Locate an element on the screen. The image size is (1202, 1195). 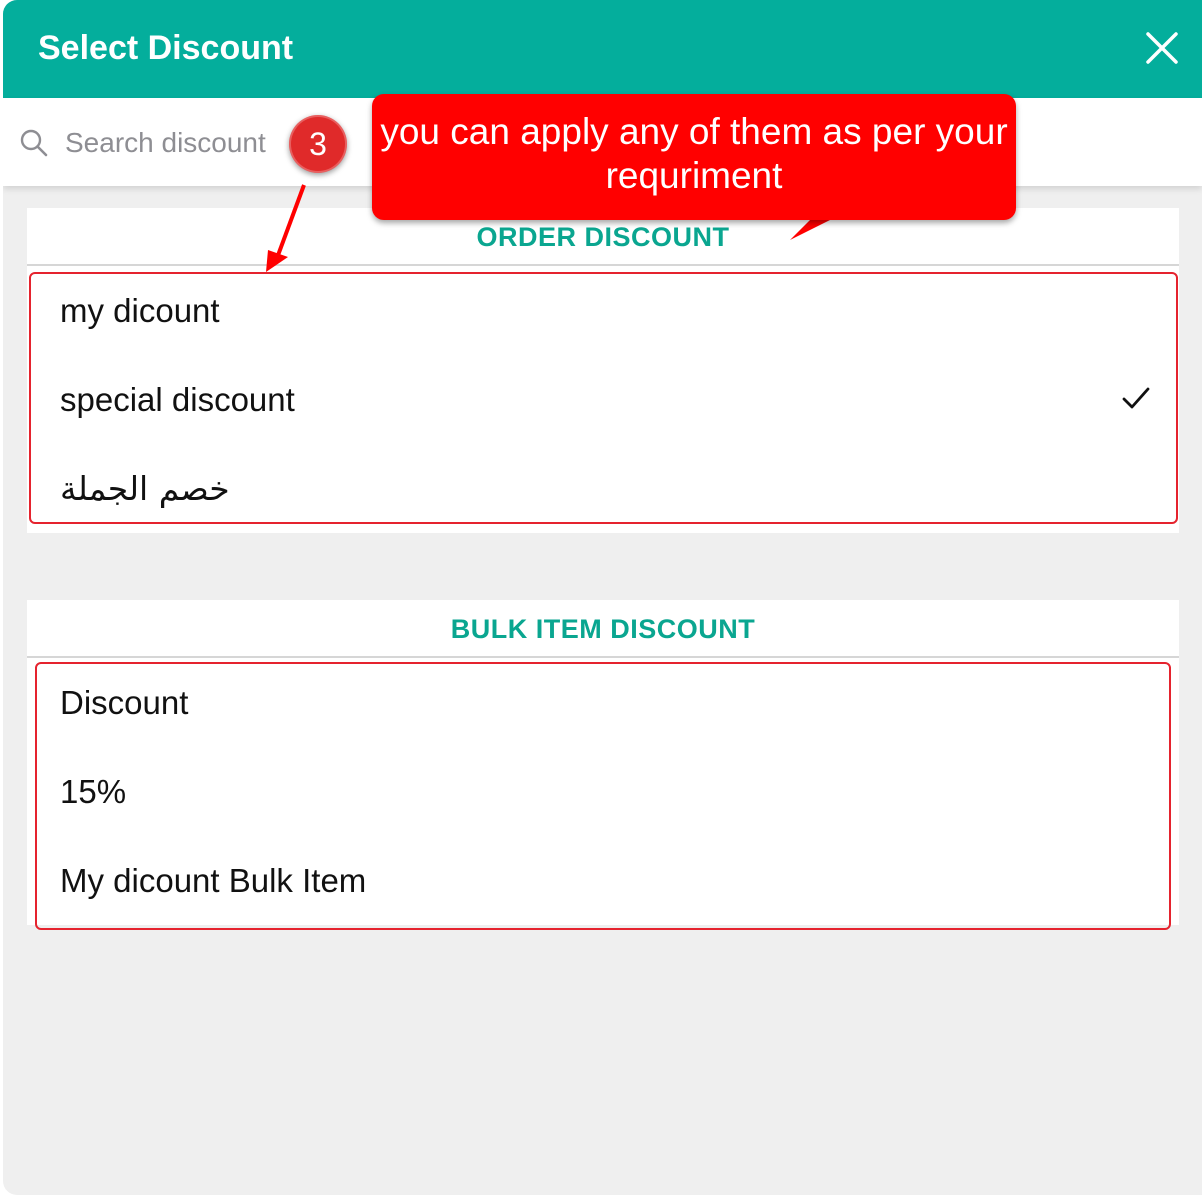
search-icon is located at coordinates (34, 143).